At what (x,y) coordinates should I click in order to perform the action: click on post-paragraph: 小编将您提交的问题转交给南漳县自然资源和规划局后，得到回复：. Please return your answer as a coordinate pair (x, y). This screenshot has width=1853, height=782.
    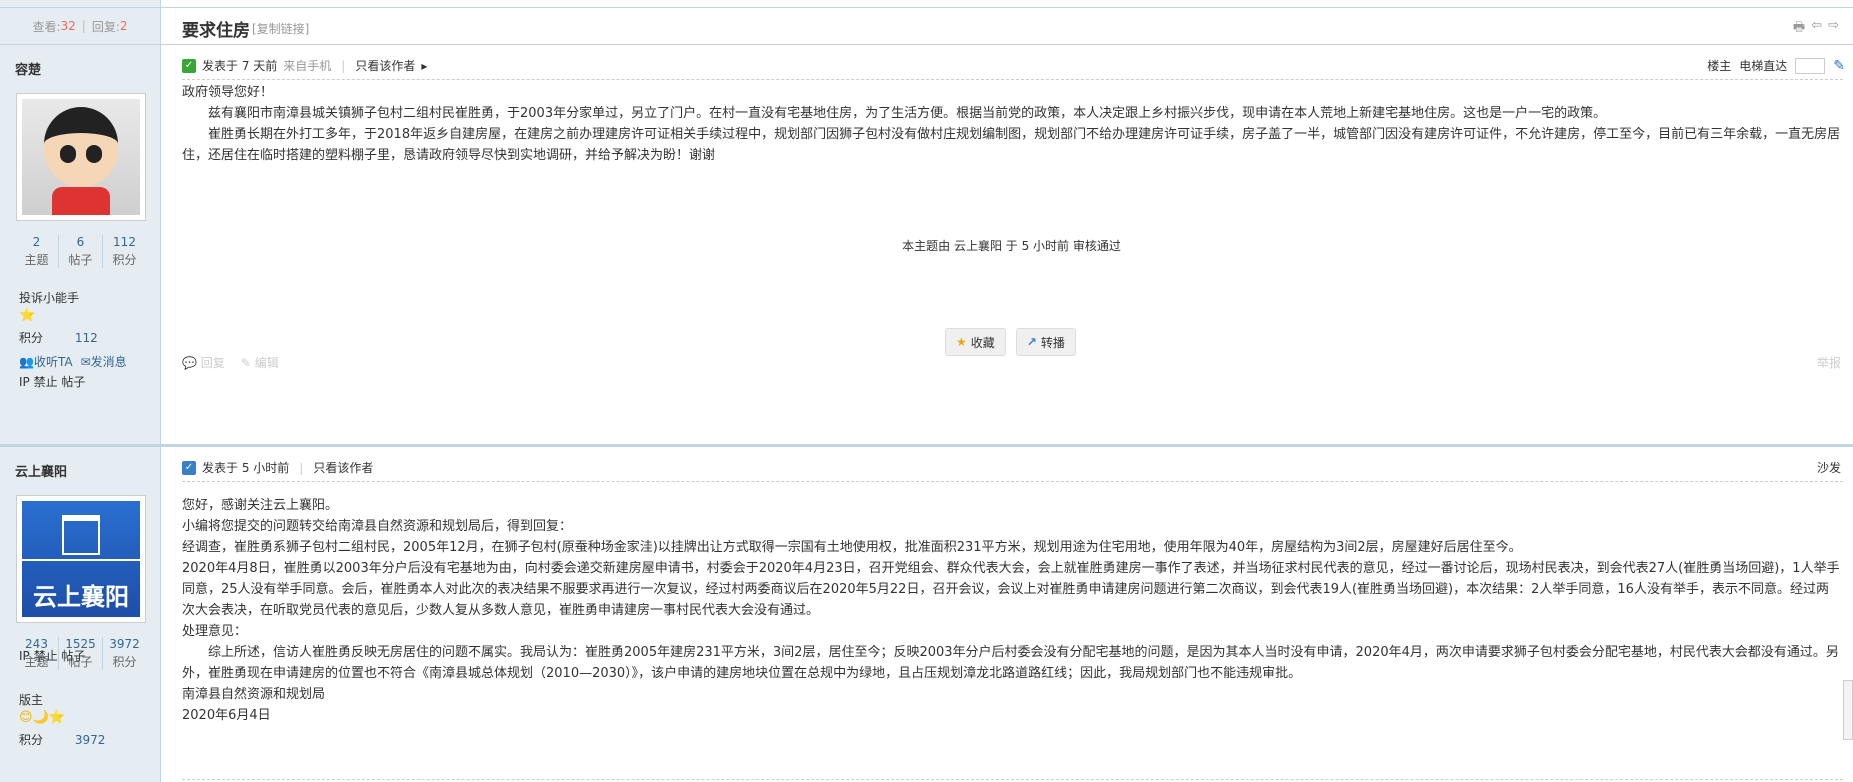
    Looking at the image, I should click on (377, 526).